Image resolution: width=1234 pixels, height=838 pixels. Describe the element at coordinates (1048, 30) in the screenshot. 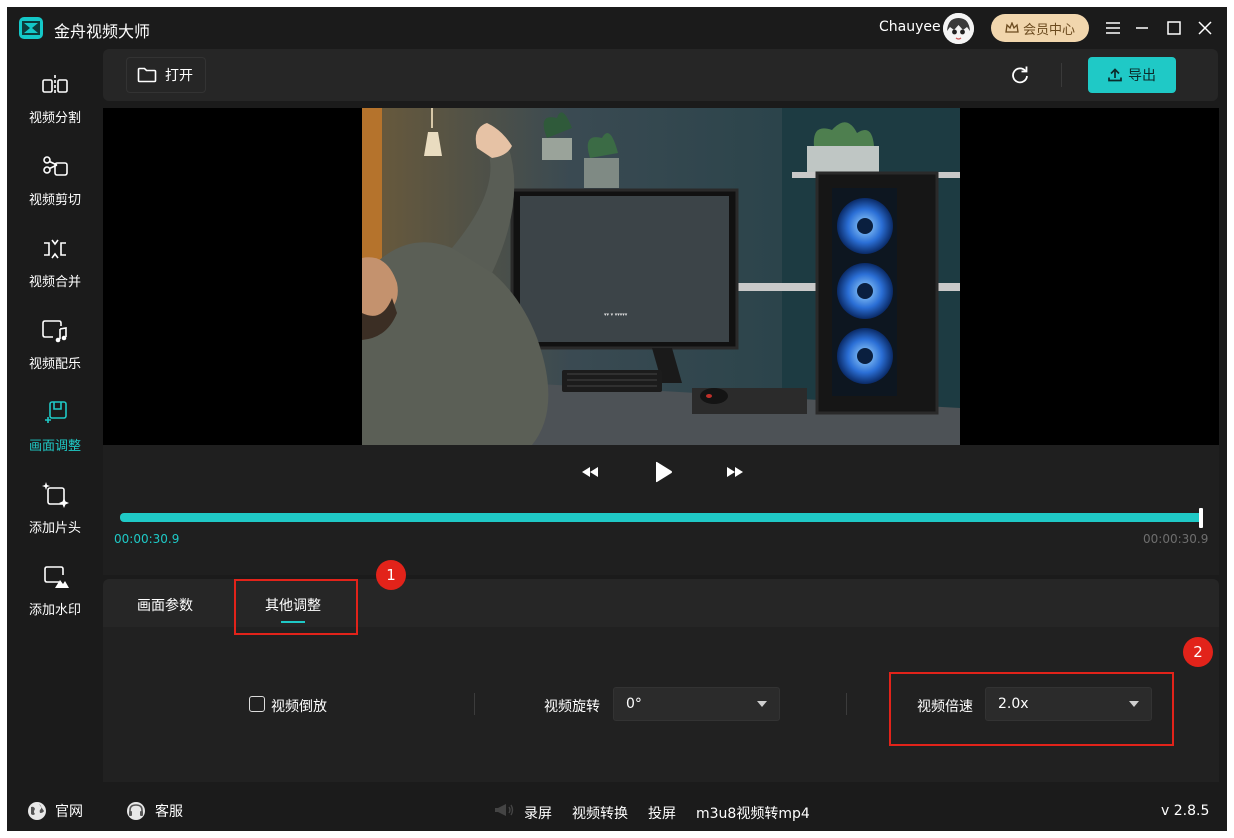

I see `vip-center-label: 会员中心` at that location.